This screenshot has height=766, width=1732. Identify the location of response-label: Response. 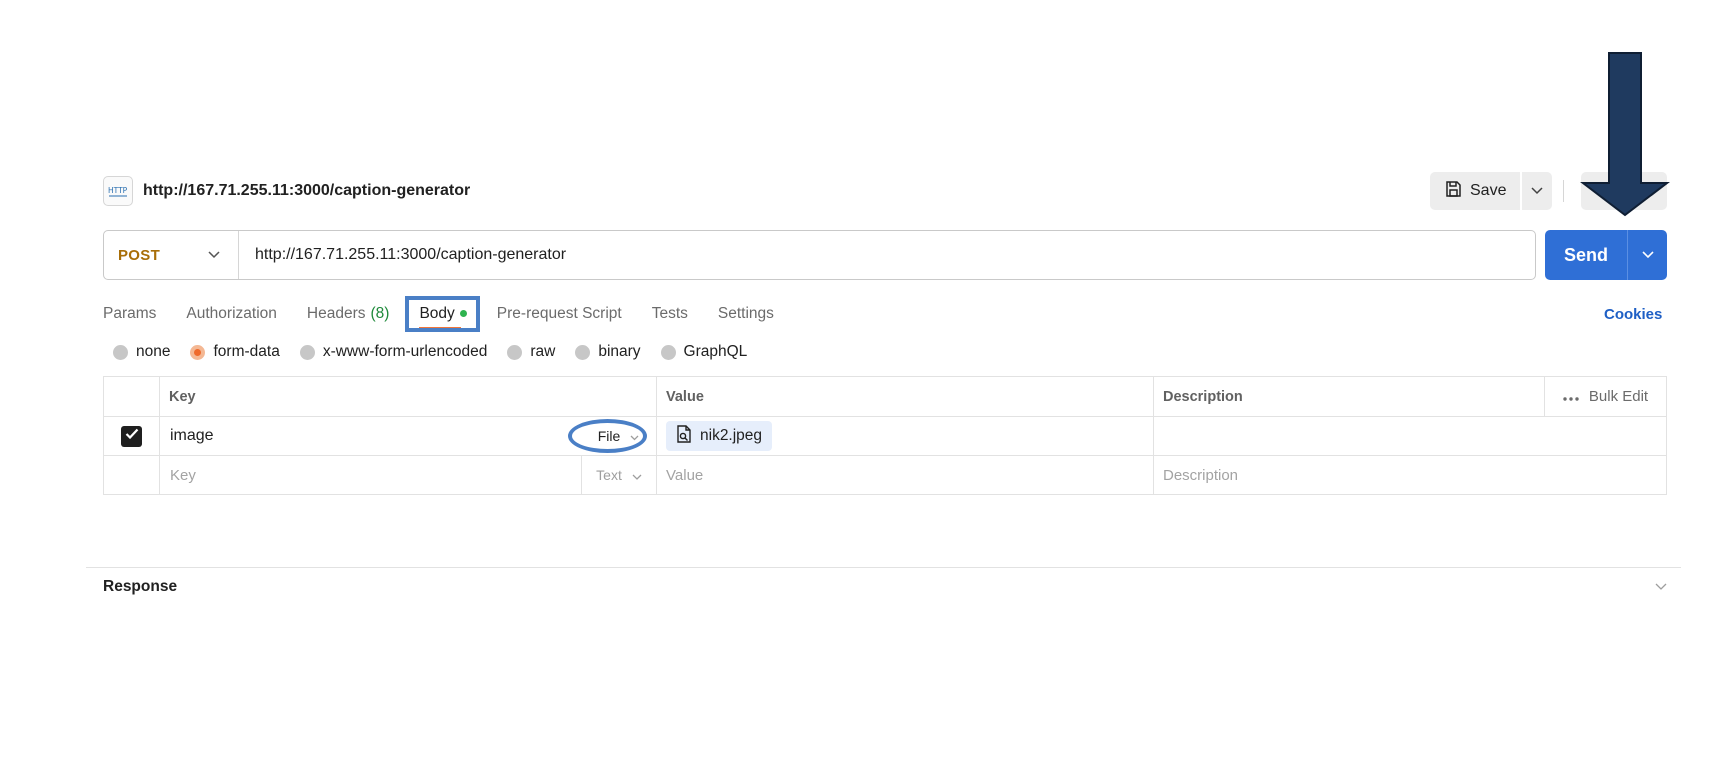
(140, 586).